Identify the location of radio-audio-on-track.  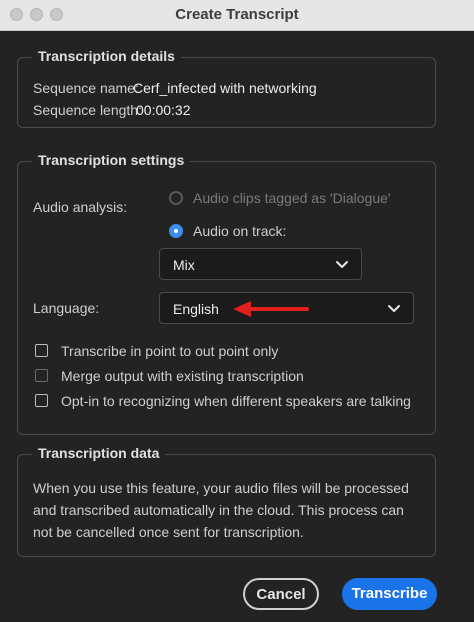
(176, 231).